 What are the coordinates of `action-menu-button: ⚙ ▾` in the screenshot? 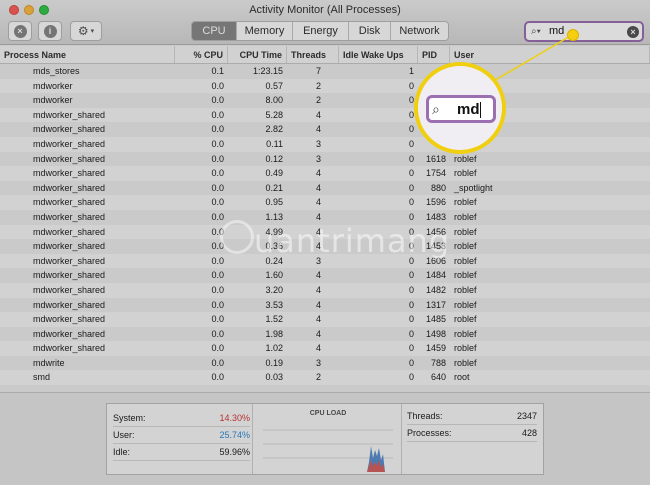 It's located at (86, 31).